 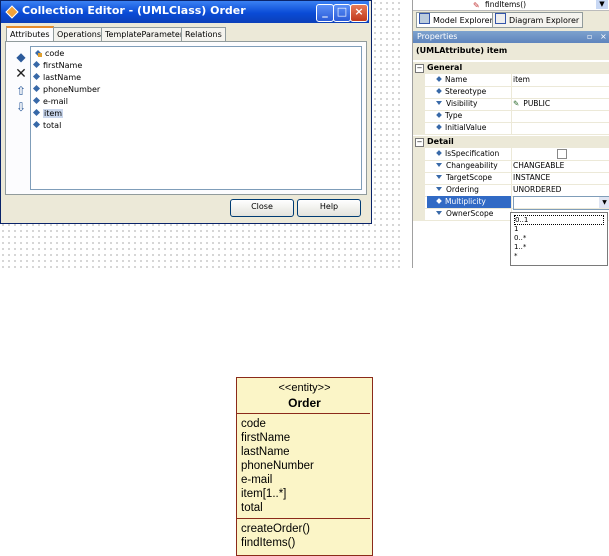 I want to click on move-up-icon: ⇧, so click(x=21, y=91).